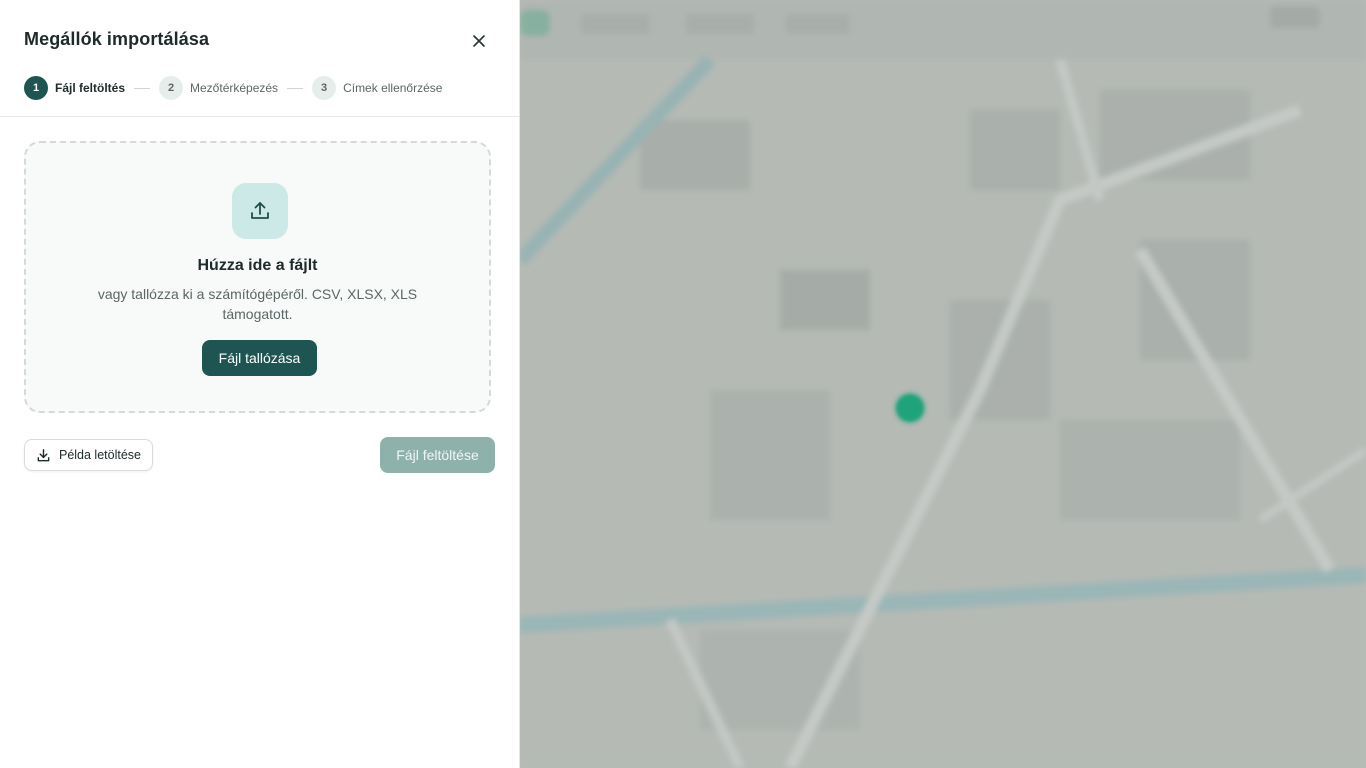 Image resolution: width=1366 pixels, height=768 pixels. I want to click on step-field-mapping: 2 Mezőtérképezés, so click(218, 88).